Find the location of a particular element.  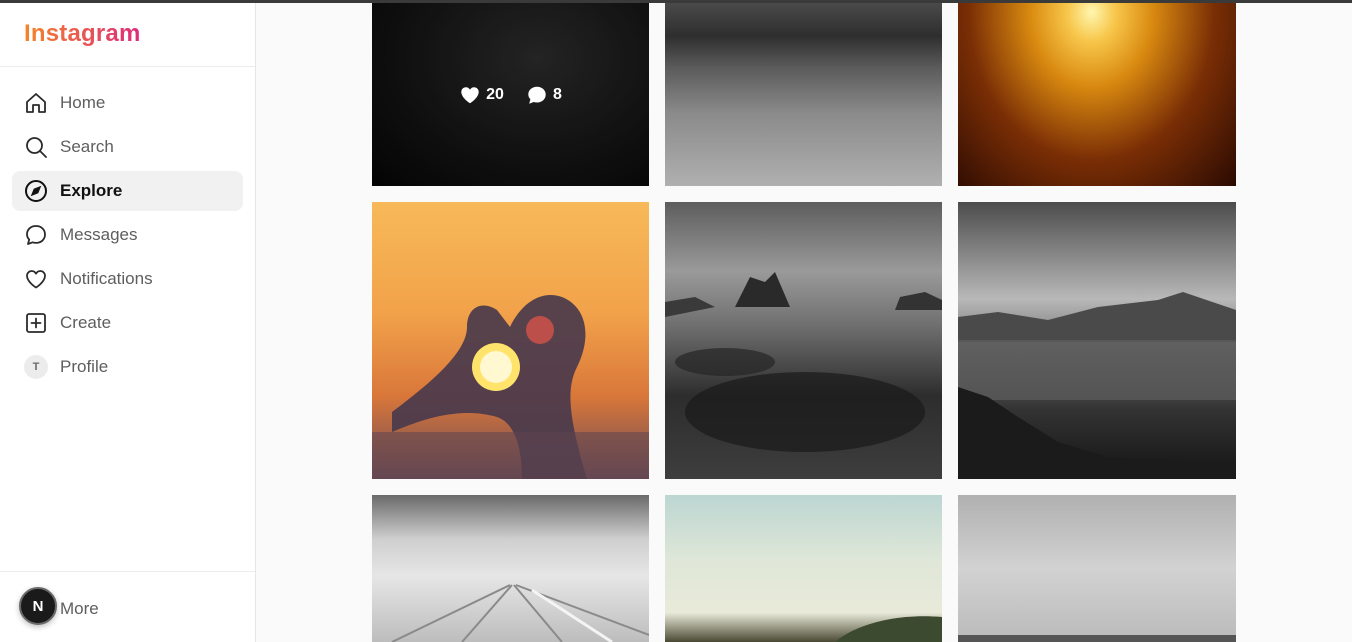

nav-item-profile: T Profile is located at coordinates (127, 367).